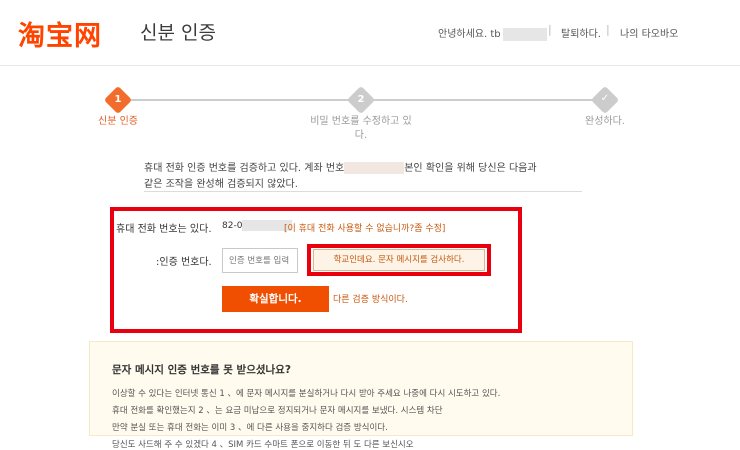 The height and width of the screenshot is (450, 740). I want to click on intro-line-1a: 휴대 전화 인증 번호를 검증하고 있다. 계좌 번호, so click(244, 168).